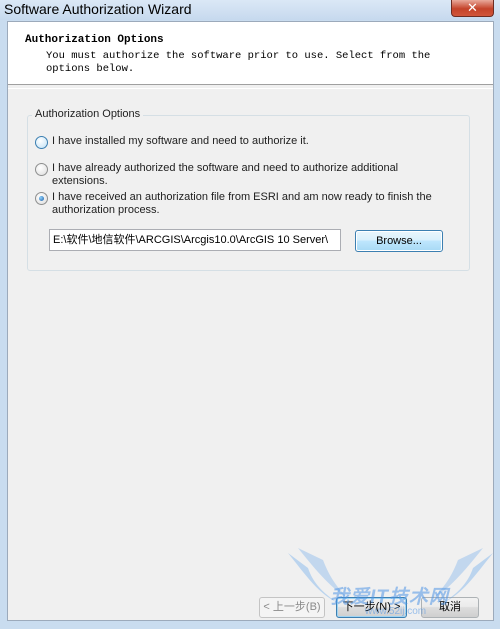  Describe the element at coordinates (371, 607) in the screenshot. I see `next-button: 下一步(N) >` at that location.